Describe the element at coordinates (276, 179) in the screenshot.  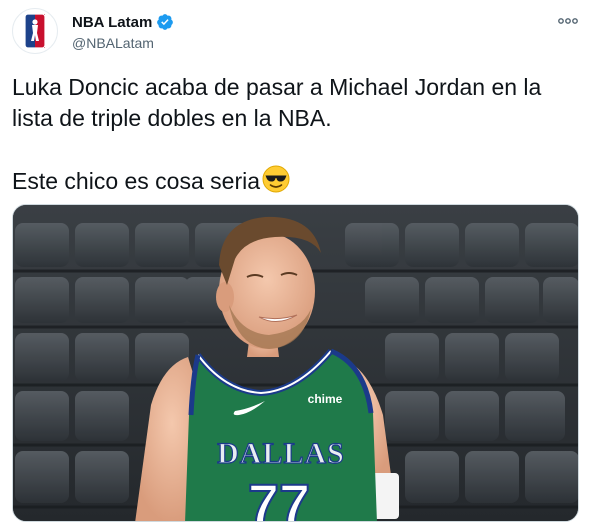
I see `sunglasses-emoji-icon` at that location.